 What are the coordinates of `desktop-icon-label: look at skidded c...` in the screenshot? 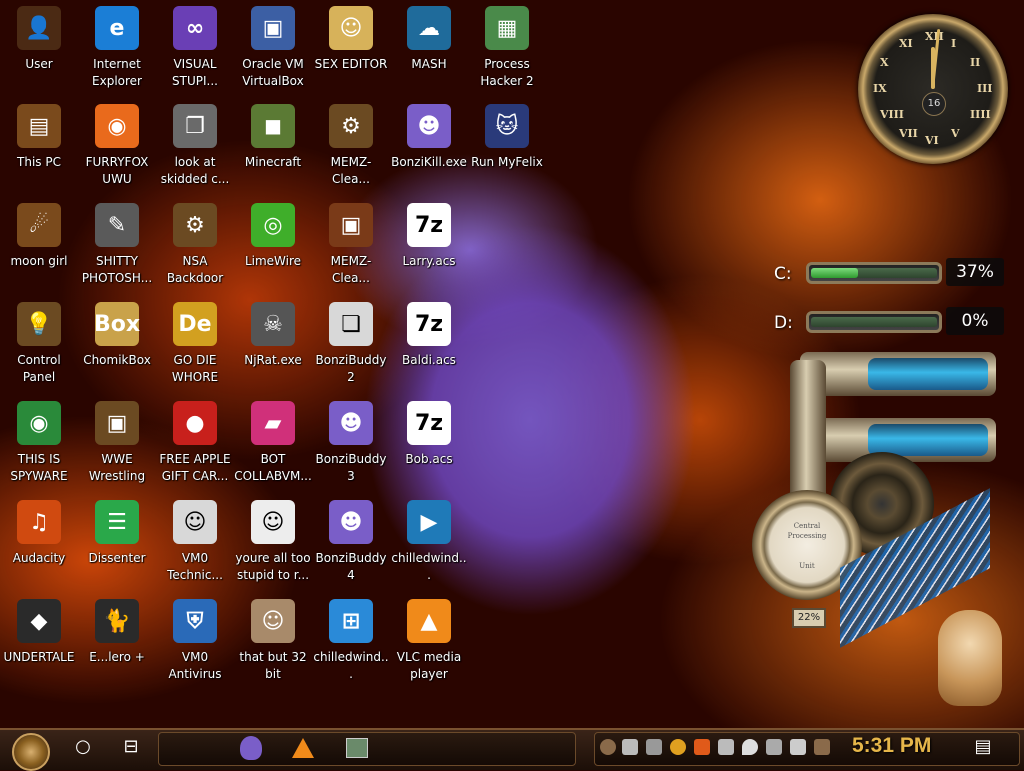 It's located at (195, 170).